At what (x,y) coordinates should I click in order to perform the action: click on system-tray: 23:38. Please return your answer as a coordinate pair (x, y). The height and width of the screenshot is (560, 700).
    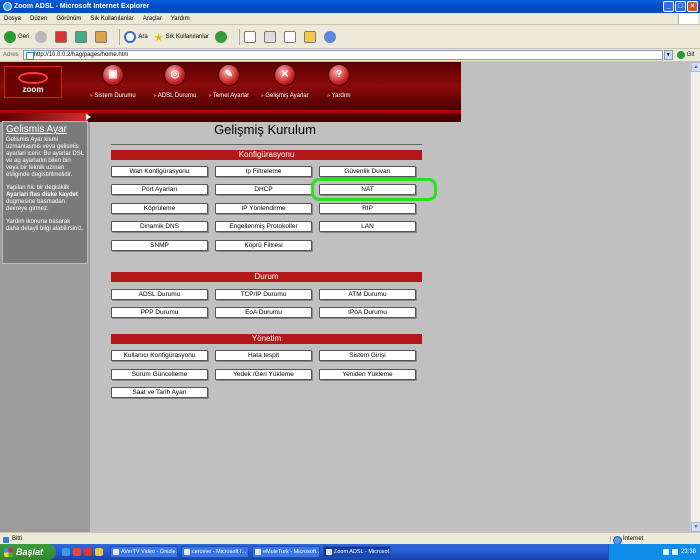
    Looking at the image, I should click on (654, 552).